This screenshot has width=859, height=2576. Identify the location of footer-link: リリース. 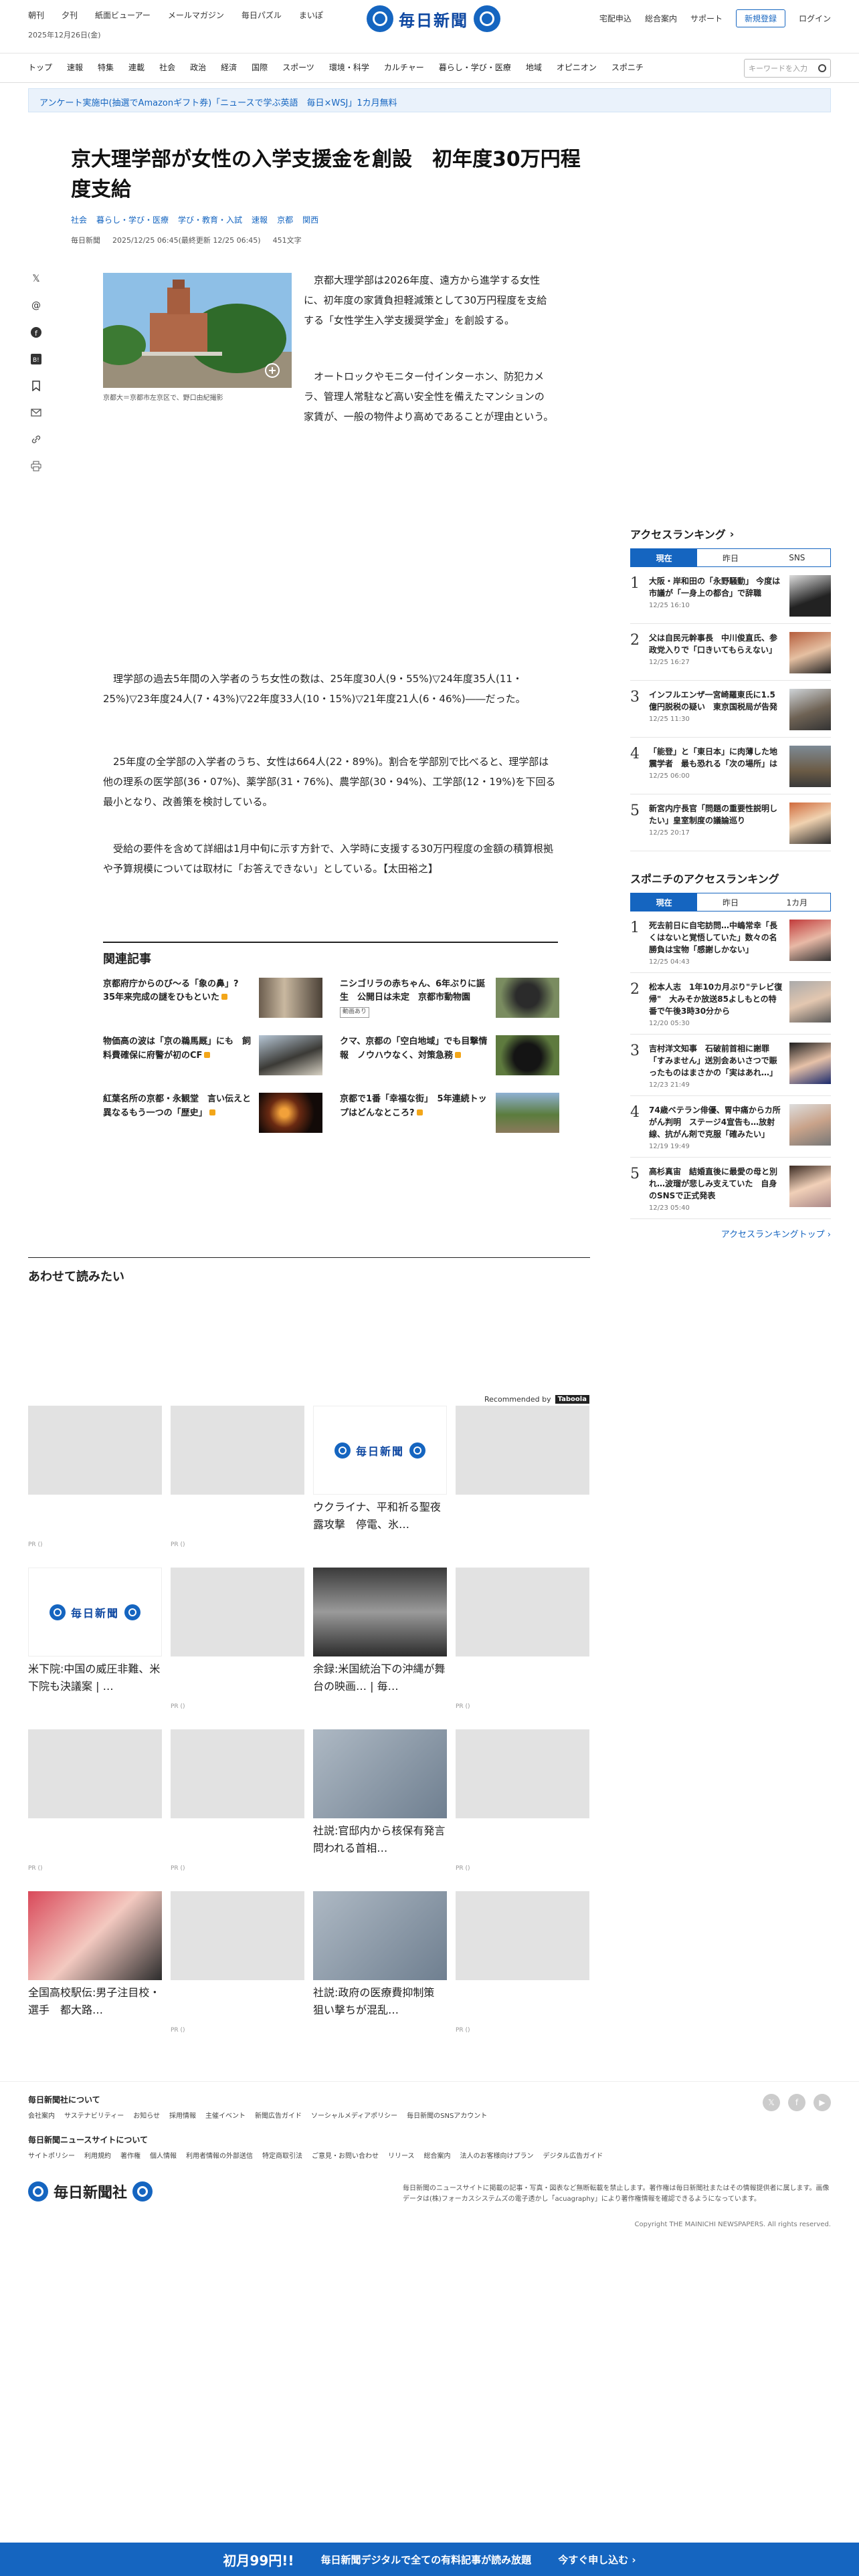
(401, 2155).